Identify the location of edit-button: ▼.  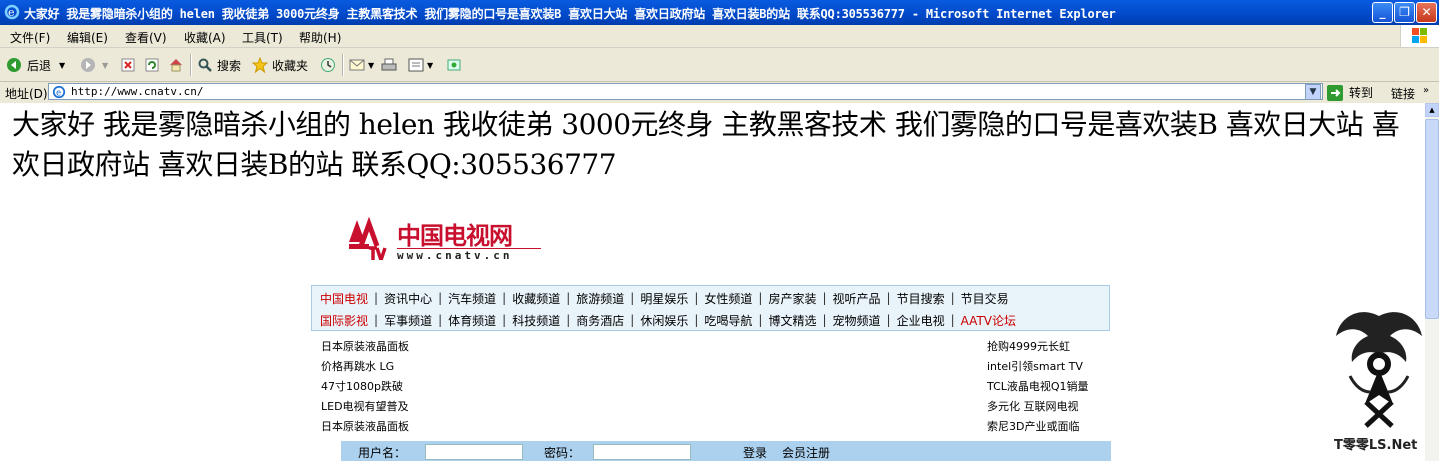
(420, 65).